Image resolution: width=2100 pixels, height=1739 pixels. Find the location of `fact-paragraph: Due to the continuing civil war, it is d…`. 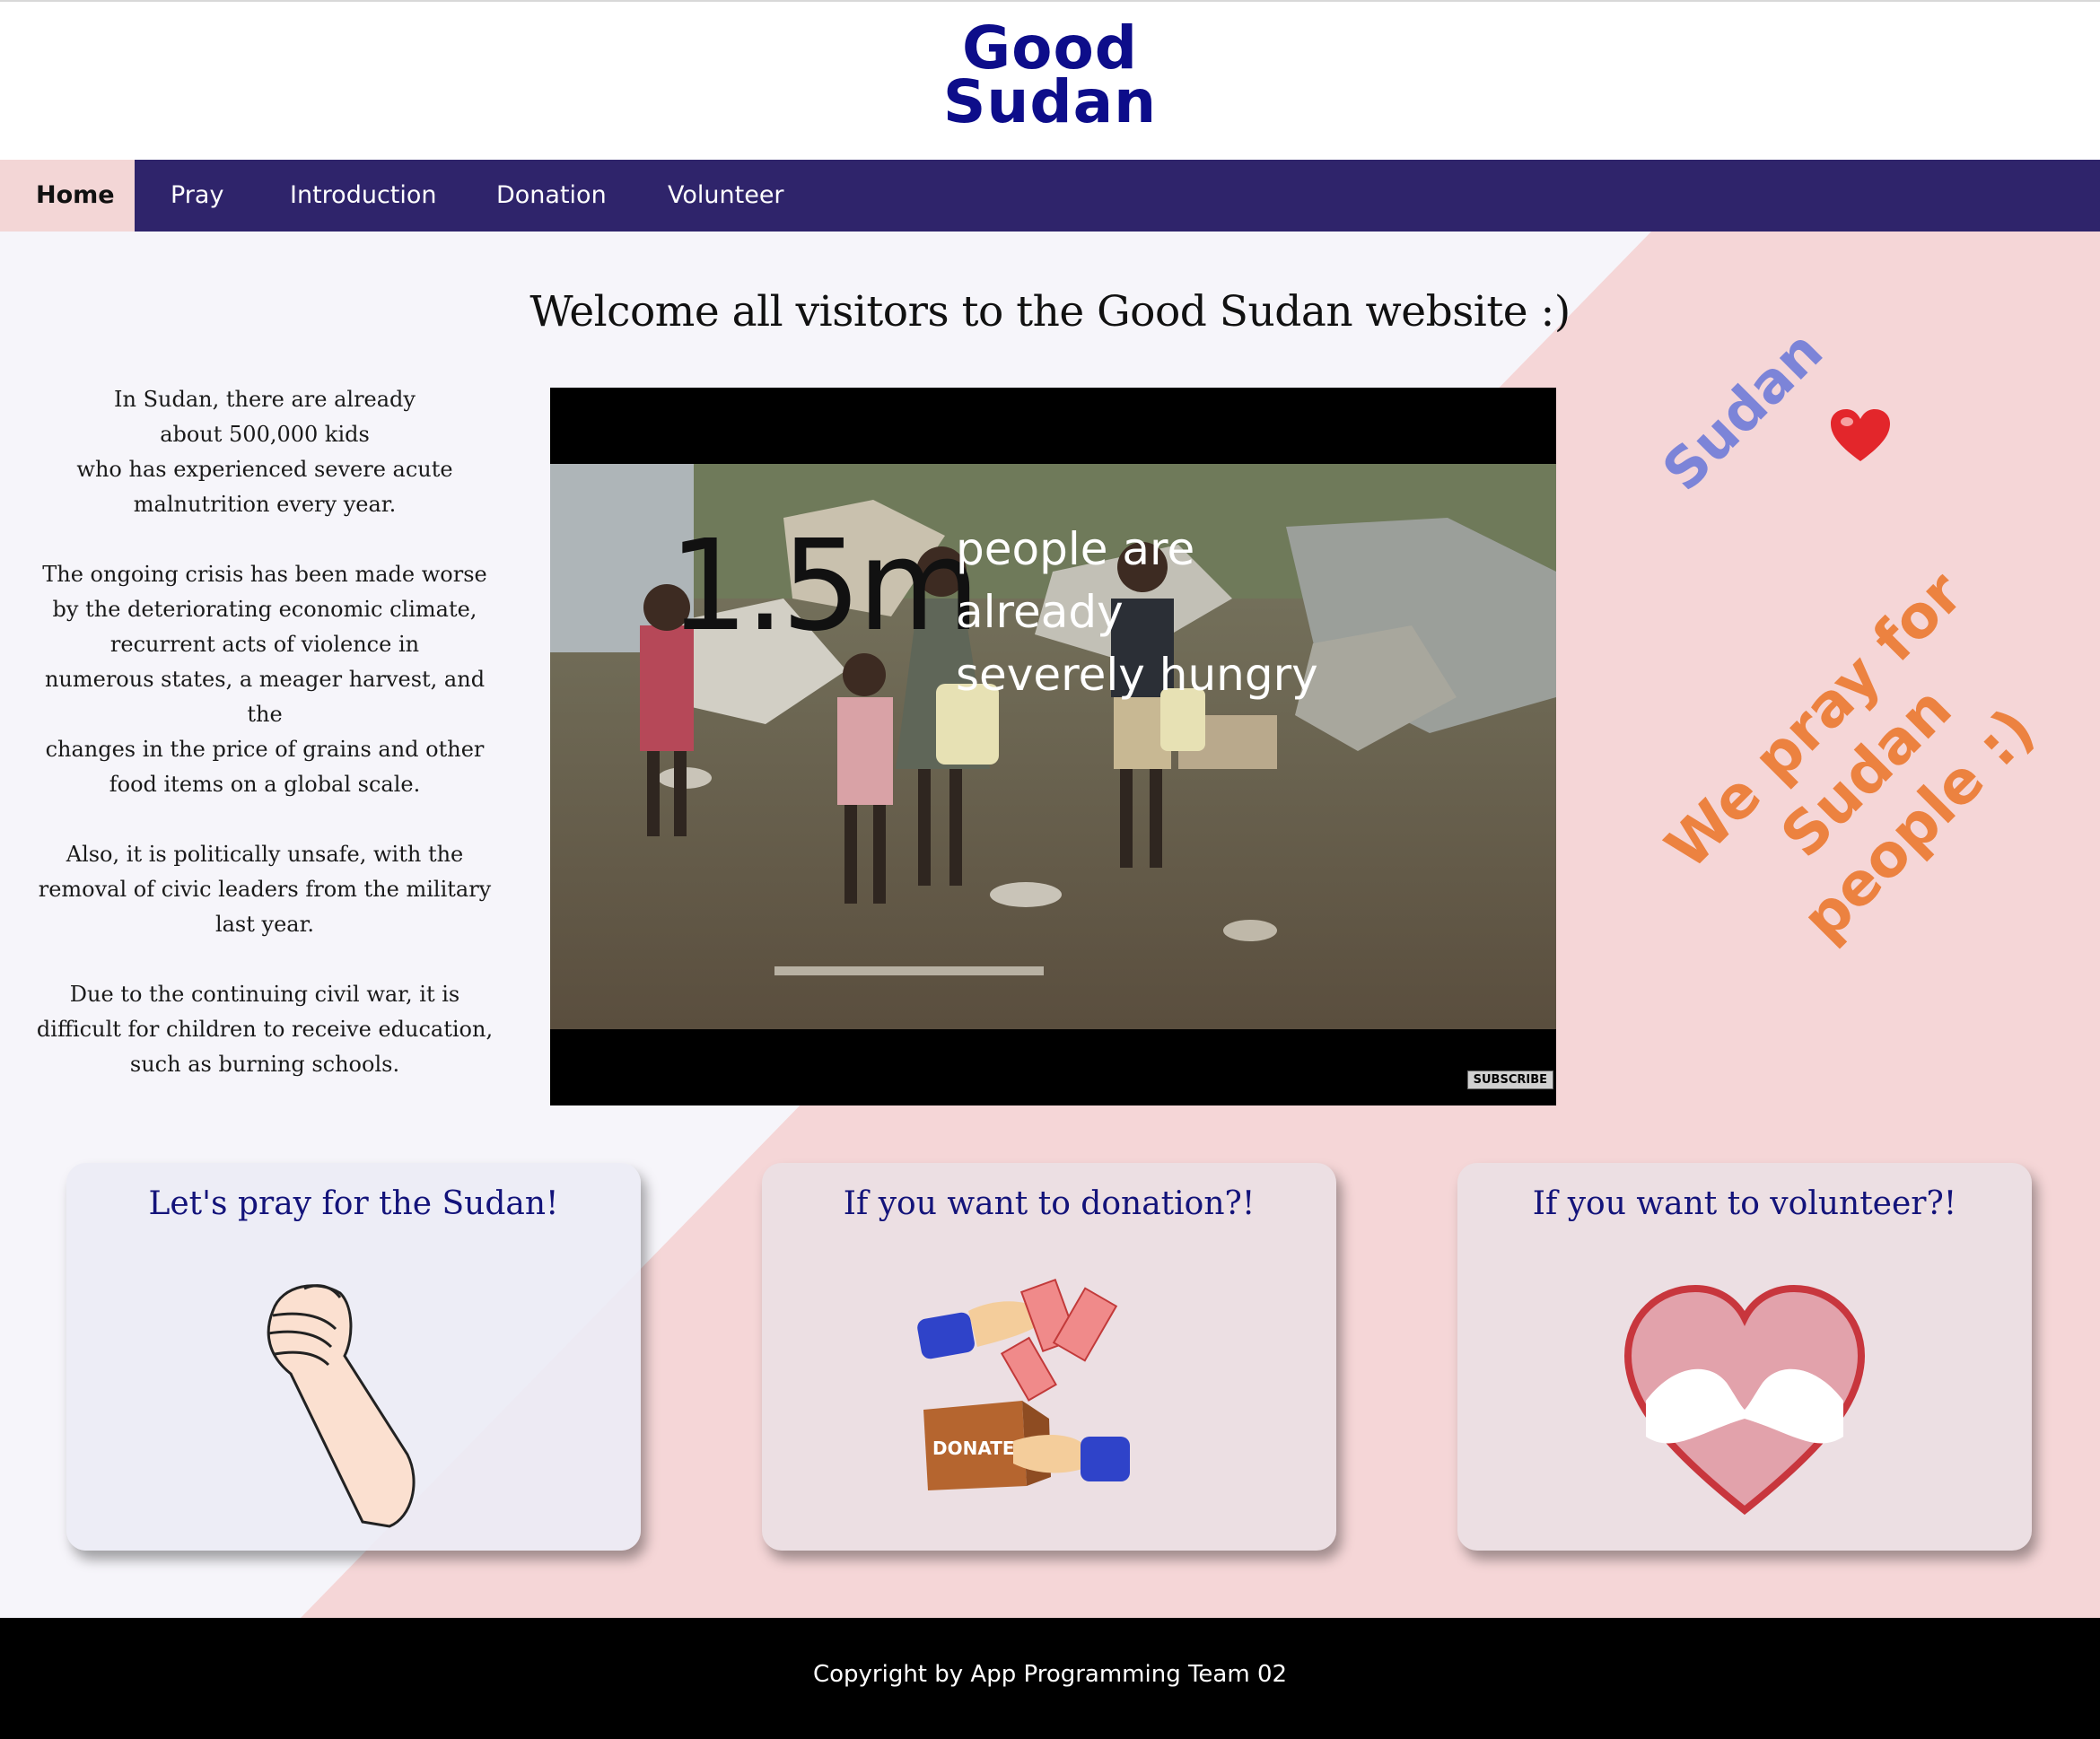

fact-paragraph: Due to the continuing civil war, it is d… is located at coordinates (265, 1029).